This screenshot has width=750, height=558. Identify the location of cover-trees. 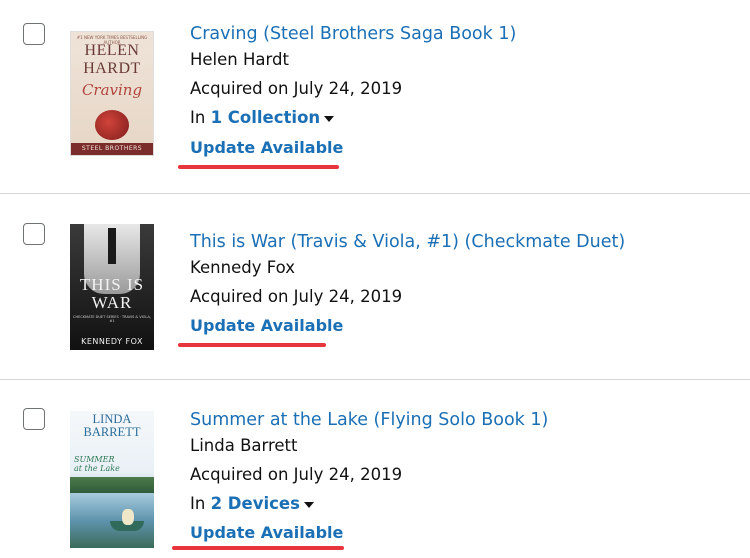
(112, 485).